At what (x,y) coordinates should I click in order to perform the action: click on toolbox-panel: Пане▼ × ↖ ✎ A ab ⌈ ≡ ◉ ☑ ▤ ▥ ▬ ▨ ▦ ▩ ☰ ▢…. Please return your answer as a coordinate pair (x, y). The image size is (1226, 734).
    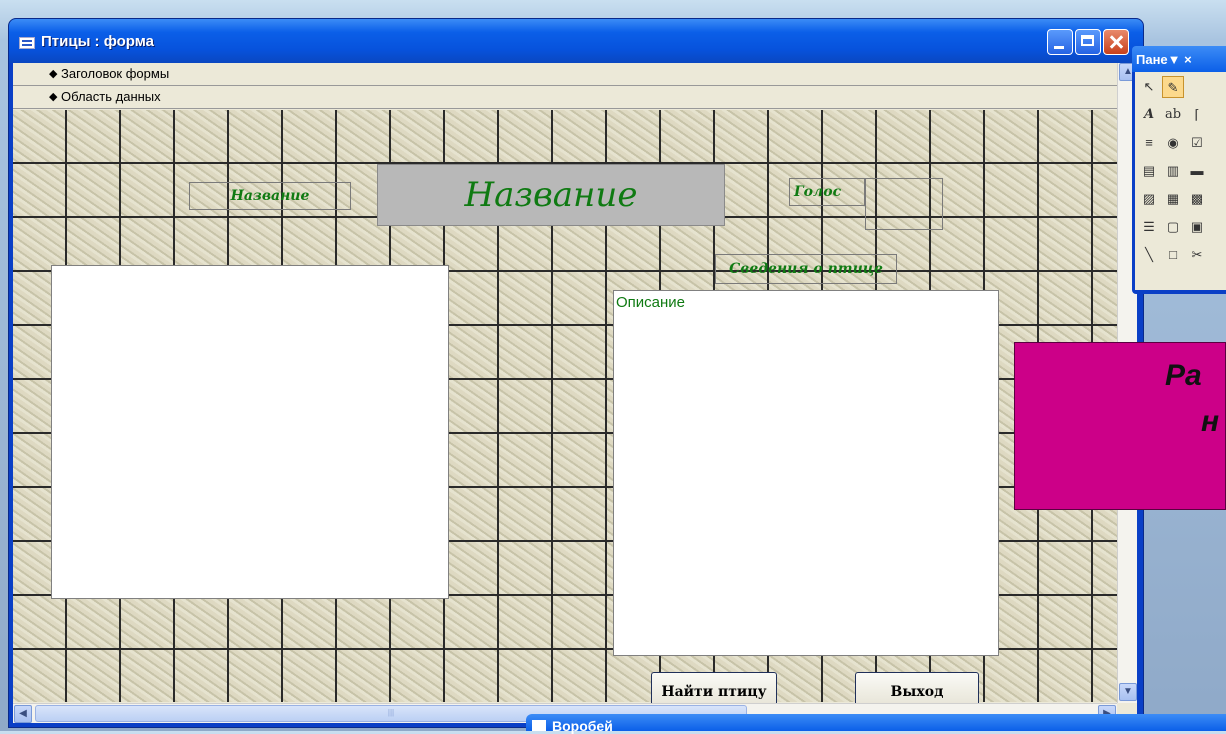
    Looking at the image, I should click on (1179, 170).